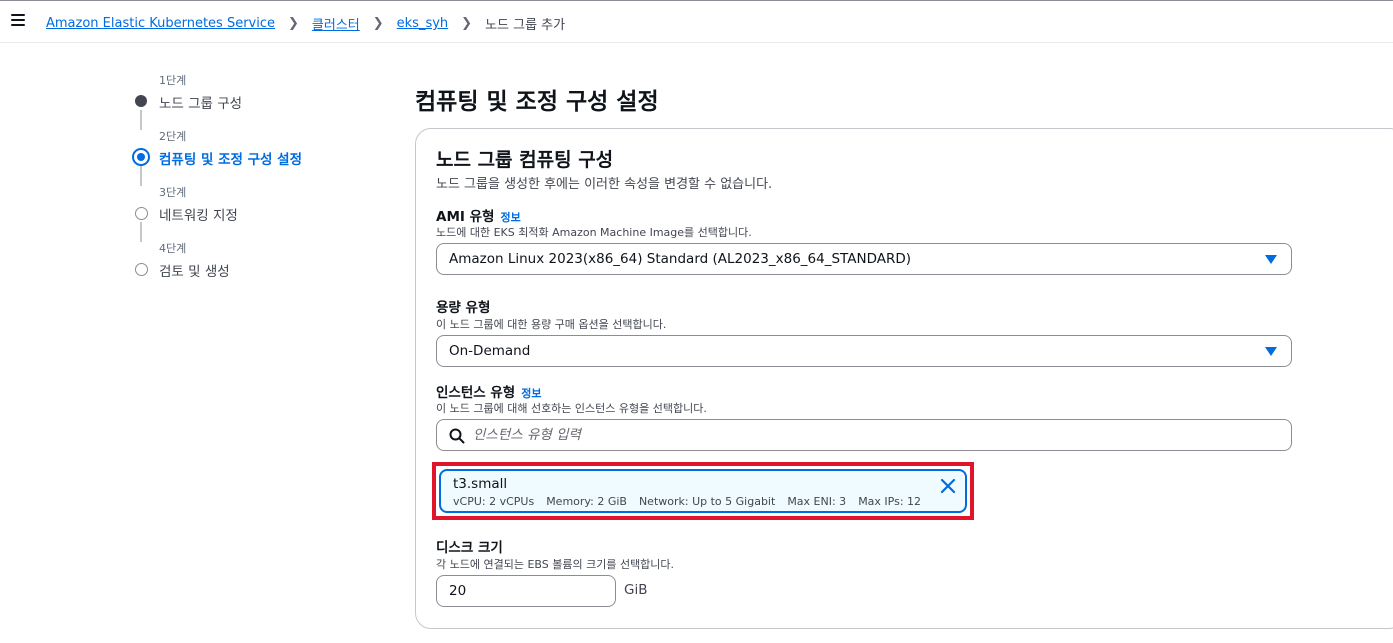  I want to click on breadcrumb-link-clusters: 클러스터, so click(336, 23).